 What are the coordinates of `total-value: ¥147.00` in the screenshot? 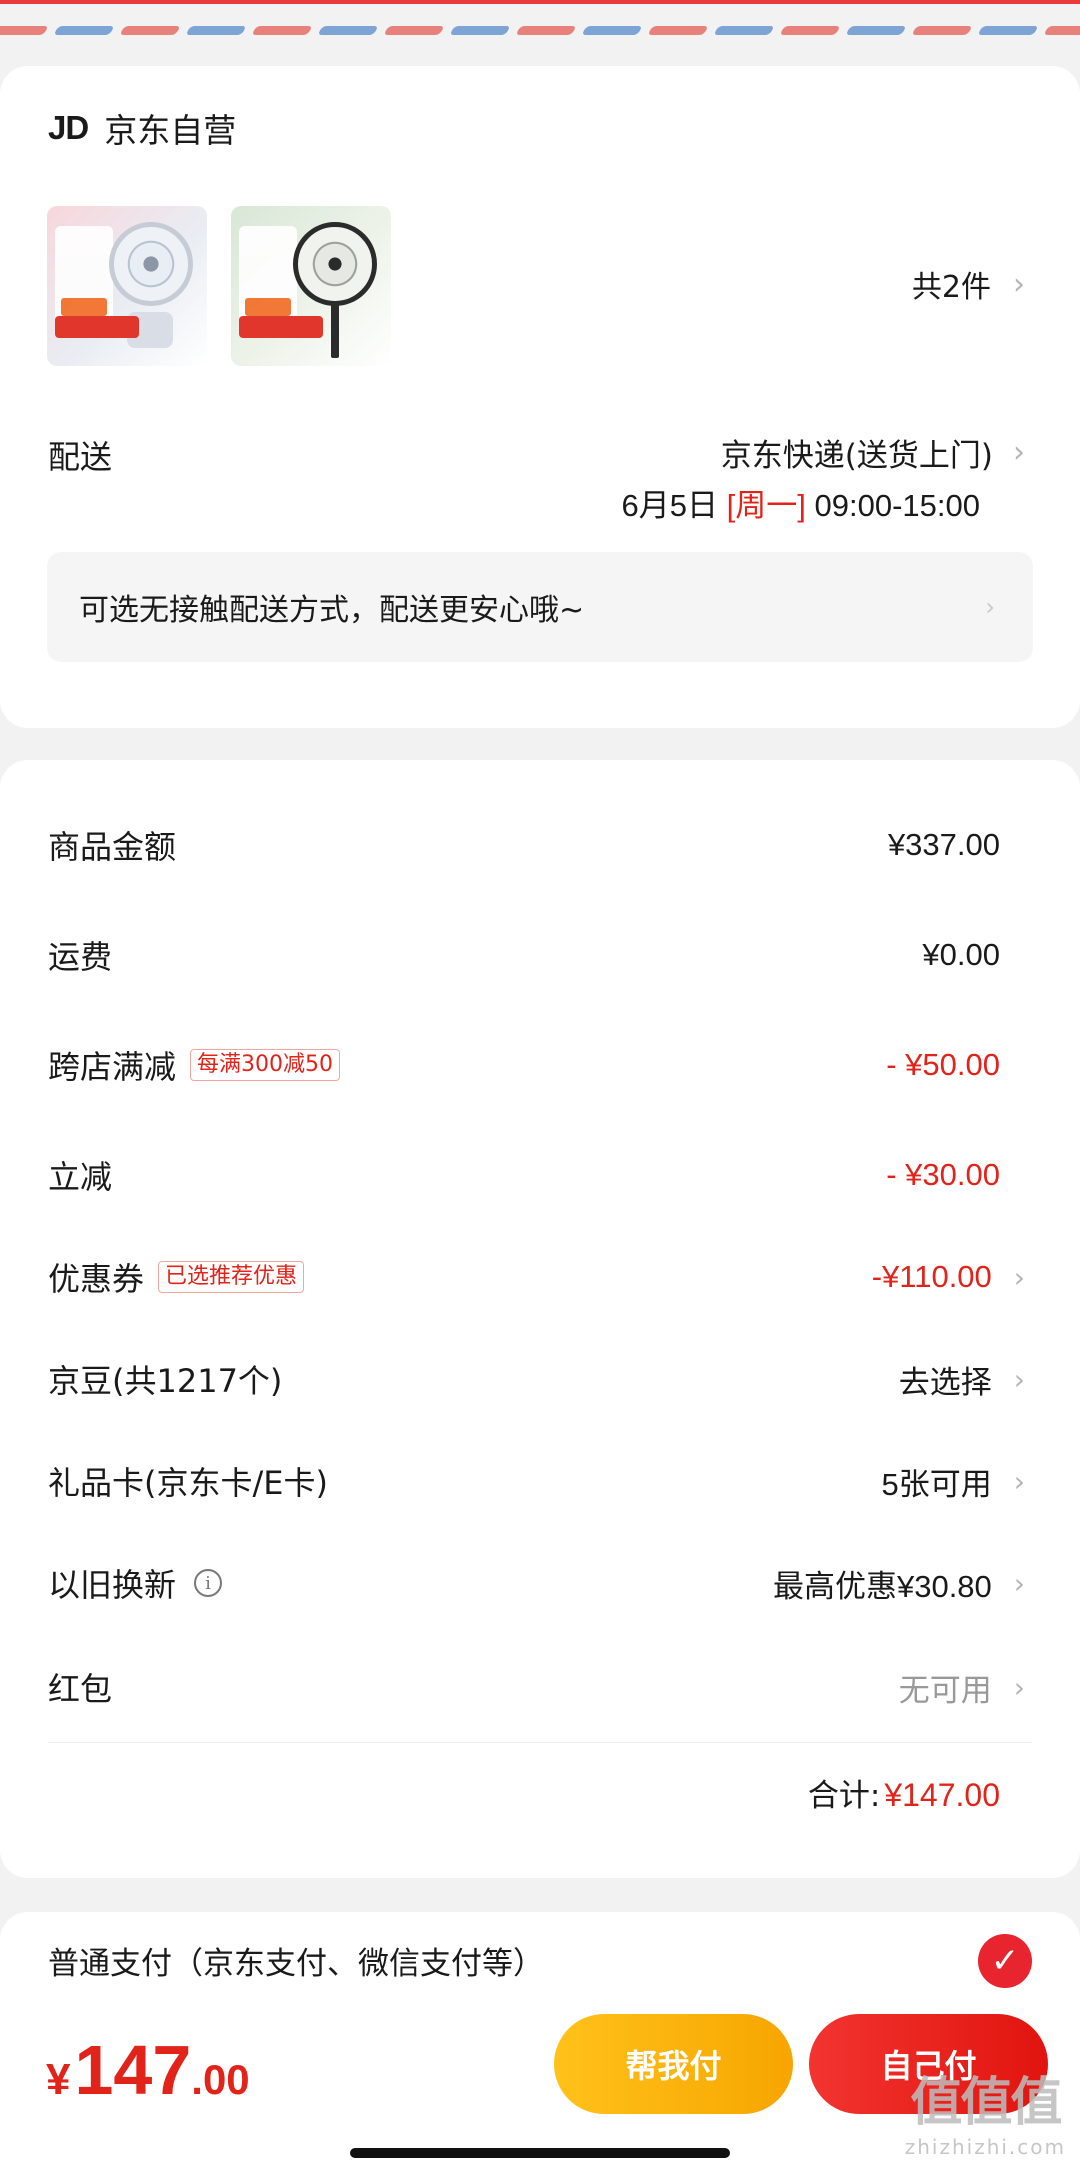 It's located at (942, 1795).